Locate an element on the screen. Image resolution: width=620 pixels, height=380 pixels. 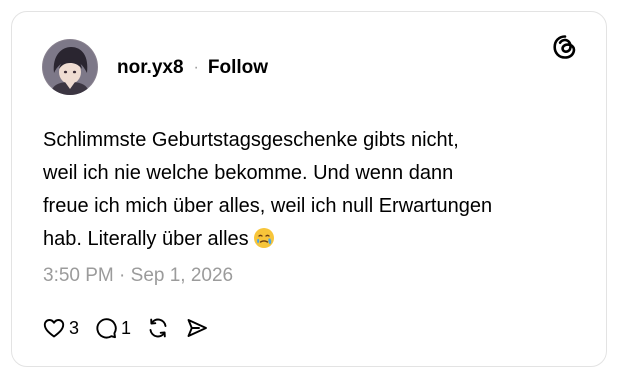
repost-button is located at coordinates (158, 328).